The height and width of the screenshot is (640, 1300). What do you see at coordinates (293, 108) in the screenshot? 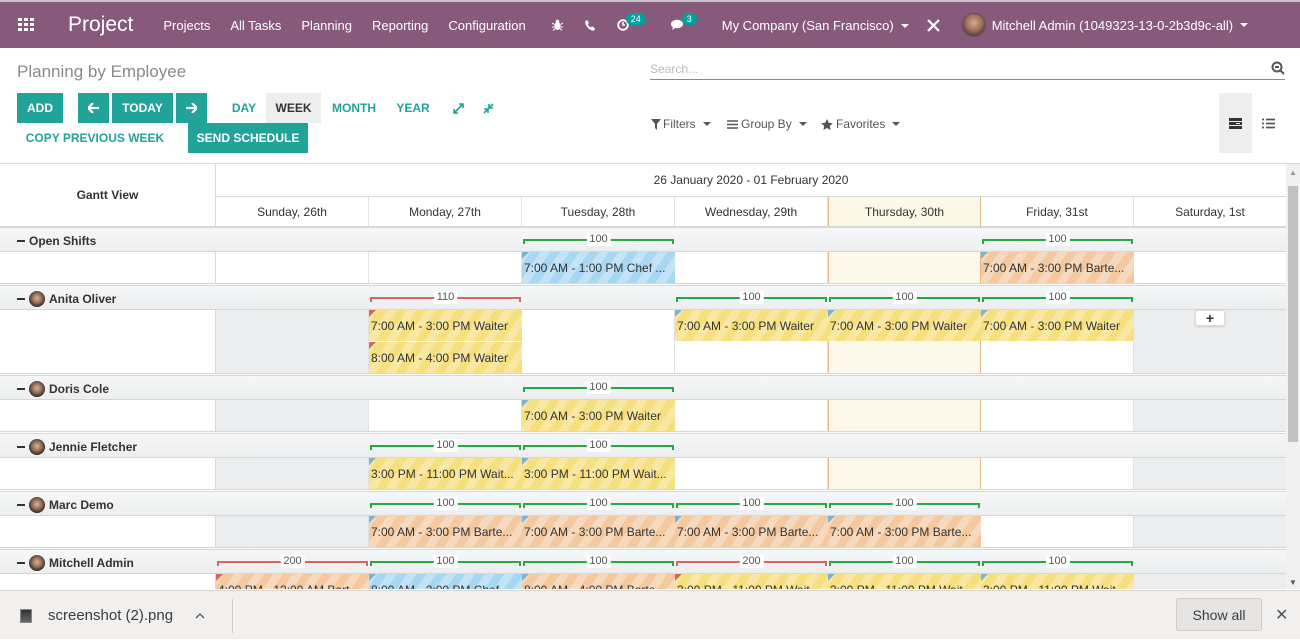
I see `scale-week: WEEK` at bounding box center [293, 108].